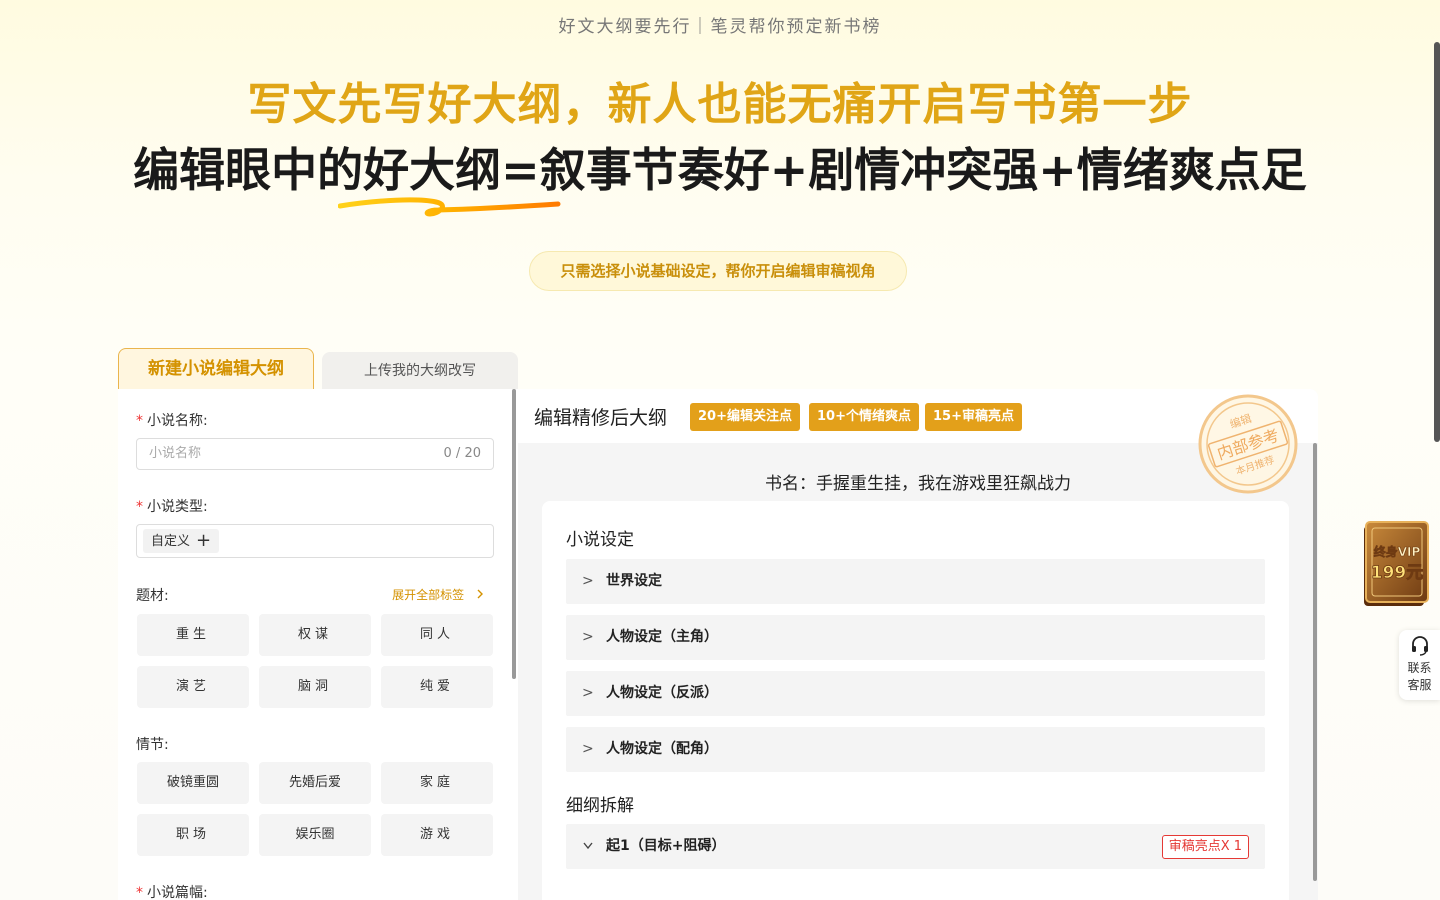 The height and width of the screenshot is (900, 1440). I want to click on custom-type-chip: 自定义 +, so click(181, 541).